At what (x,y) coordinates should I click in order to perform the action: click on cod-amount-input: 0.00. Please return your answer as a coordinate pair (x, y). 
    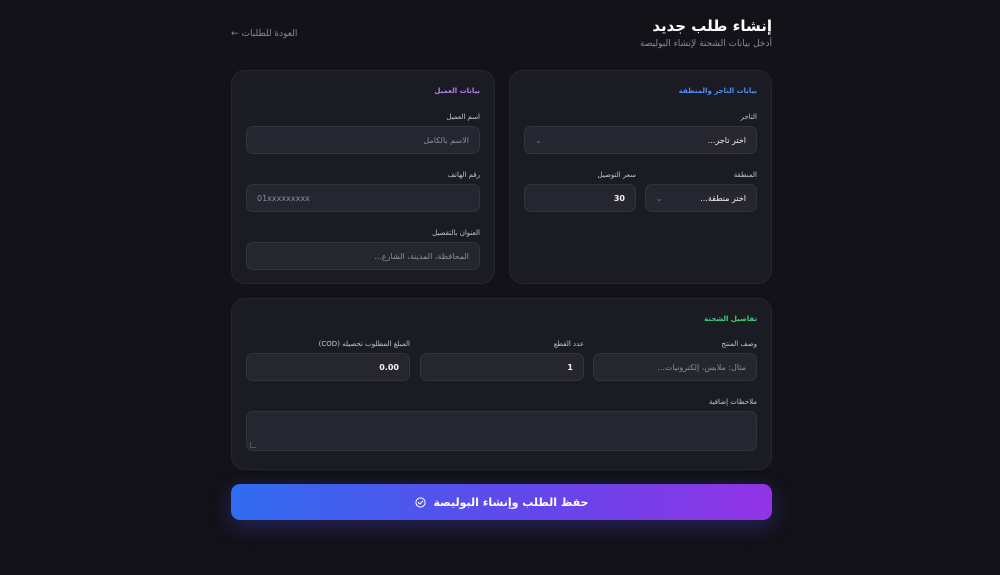
    Looking at the image, I should click on (328, 367).